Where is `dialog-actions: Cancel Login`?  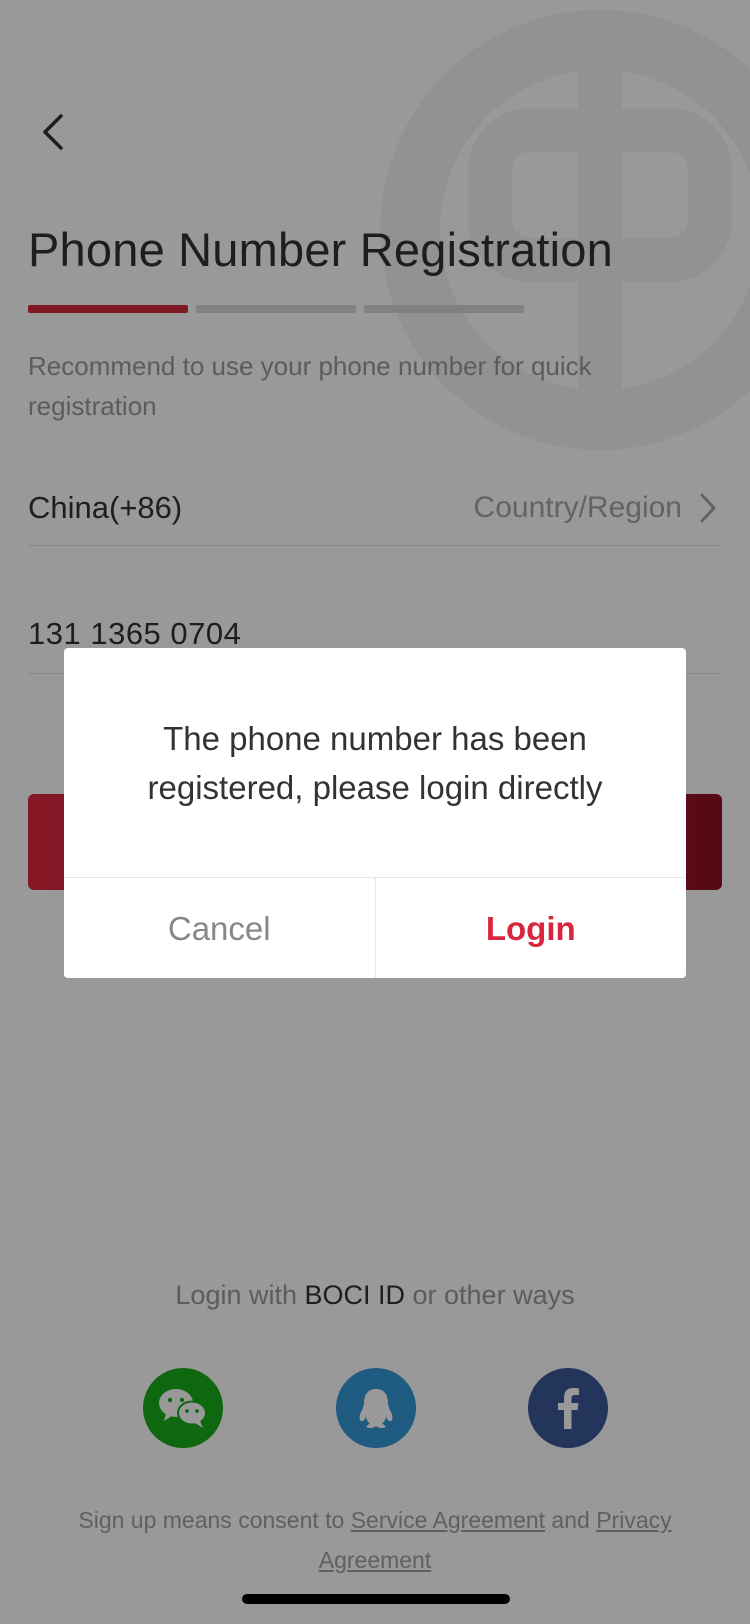 dialog-actions: Cancel Login is located at coordinates (375, 927).